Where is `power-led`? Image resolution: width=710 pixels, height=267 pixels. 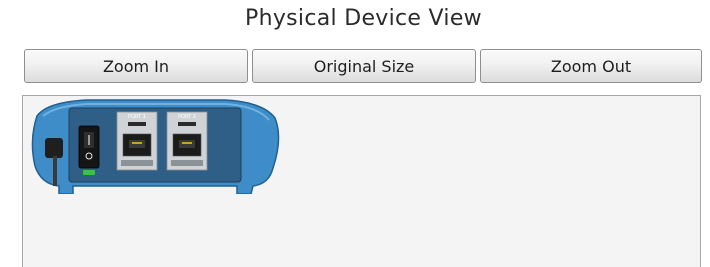
power-led is located at coordinates (89, 172).